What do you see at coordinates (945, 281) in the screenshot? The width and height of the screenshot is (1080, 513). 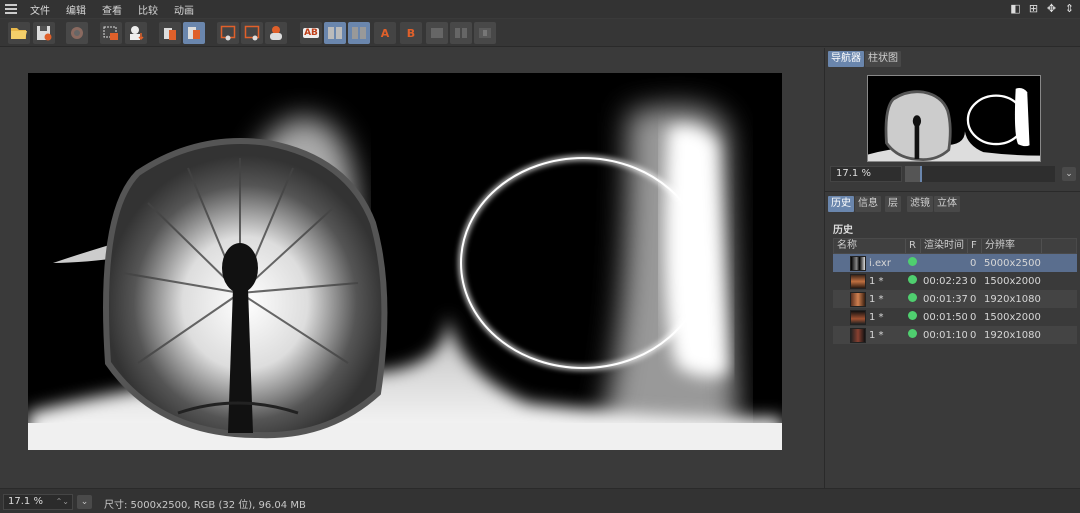 I see `row-render-time: 00:02:23` at bounding box center [945, 281].